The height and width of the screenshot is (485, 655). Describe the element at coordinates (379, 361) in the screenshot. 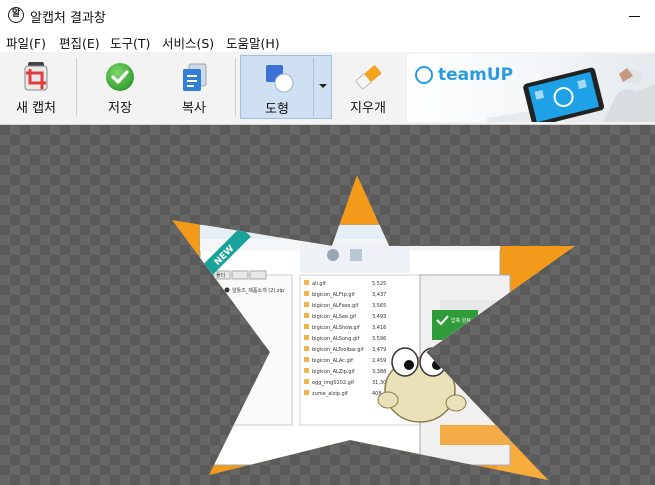

I see `file-size: 2,459` at that location.